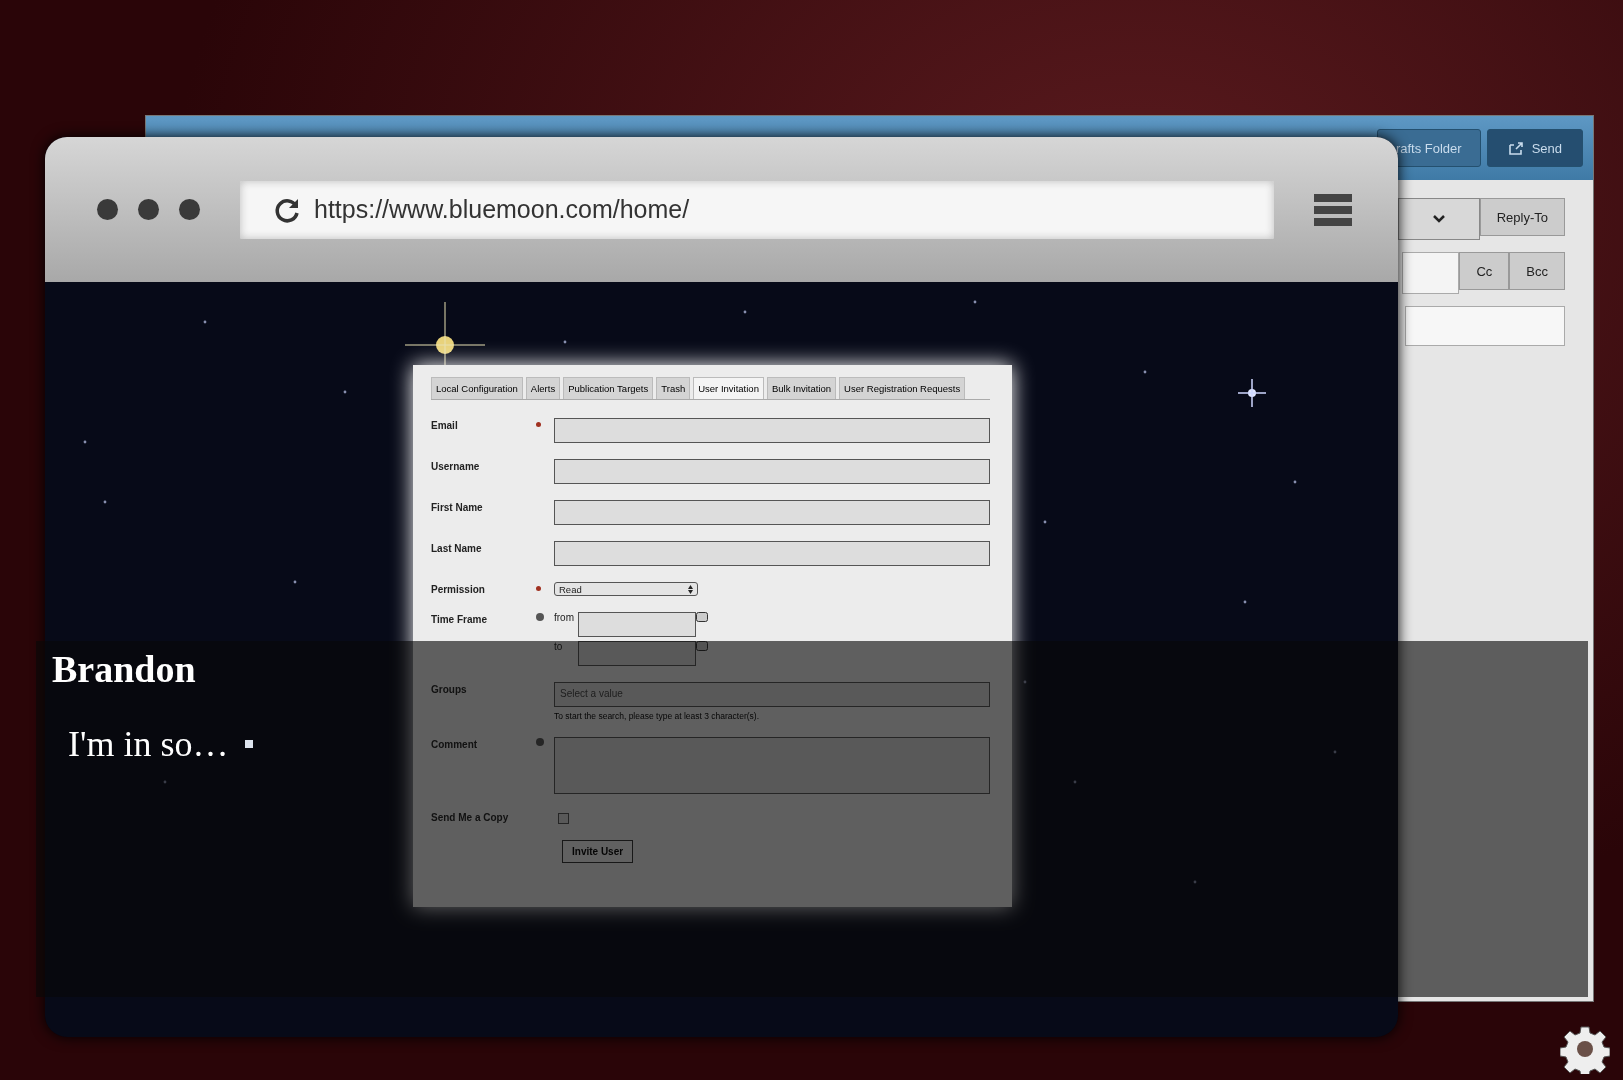 The image size is (1623, 1080). Describe the element at coordinates (801, 388) in the screenshot. I see `tab: Bulk Invitation` at that location.